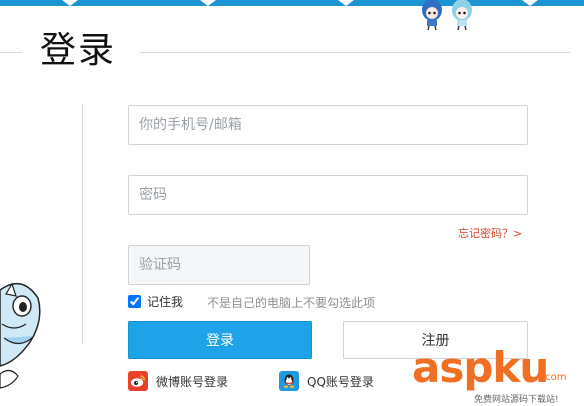  I want to click on remember-me: 记住我, so click(155, 301).